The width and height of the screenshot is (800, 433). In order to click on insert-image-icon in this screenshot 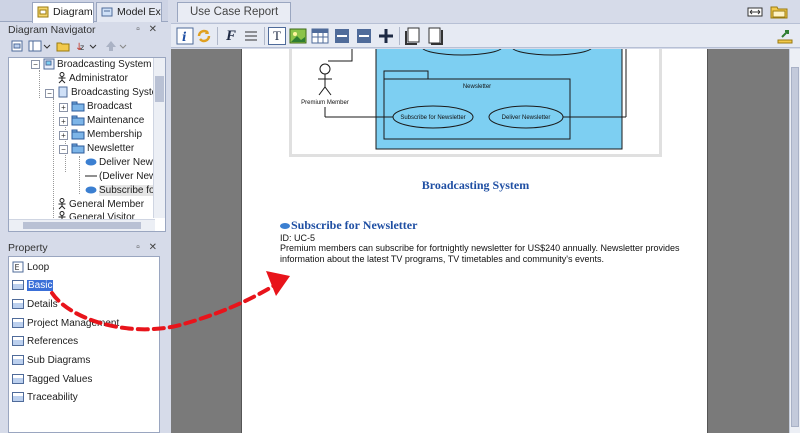, I will do `click(298, 36)`.